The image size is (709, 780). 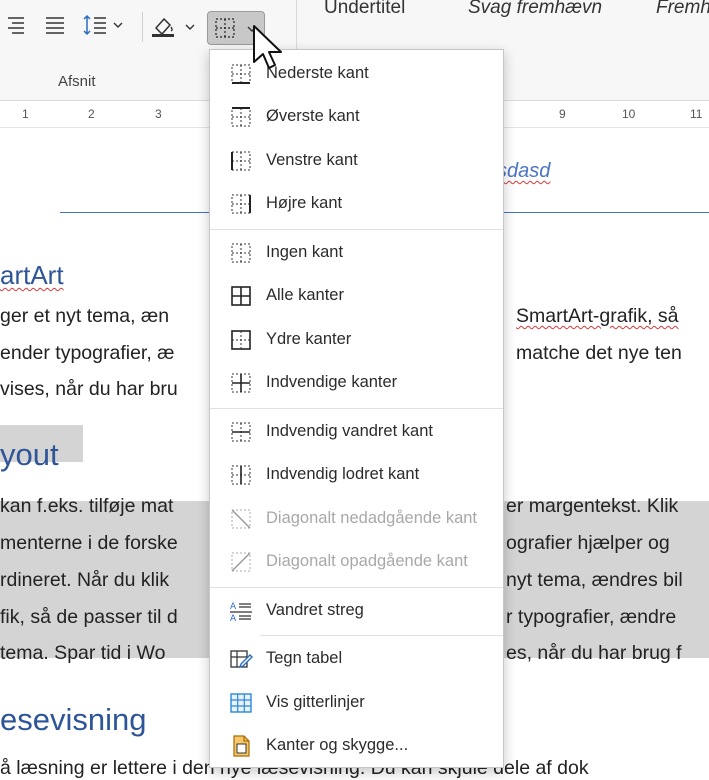 I want to click on menu-item-right-border: Højre kant, so click(x=356, y=204).